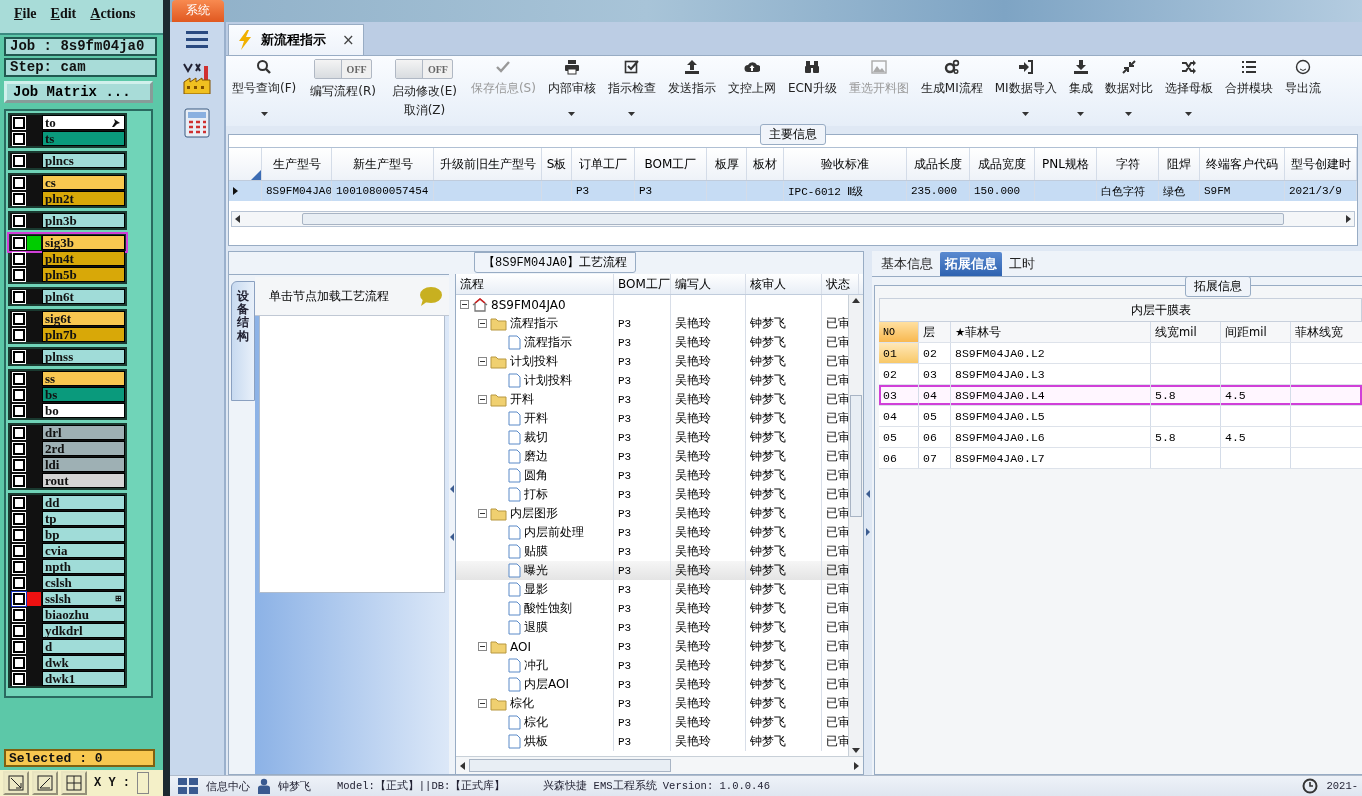  Describe the element at coordinates (557, 164) in the screenshot. I see `column-header: S板` at that location.